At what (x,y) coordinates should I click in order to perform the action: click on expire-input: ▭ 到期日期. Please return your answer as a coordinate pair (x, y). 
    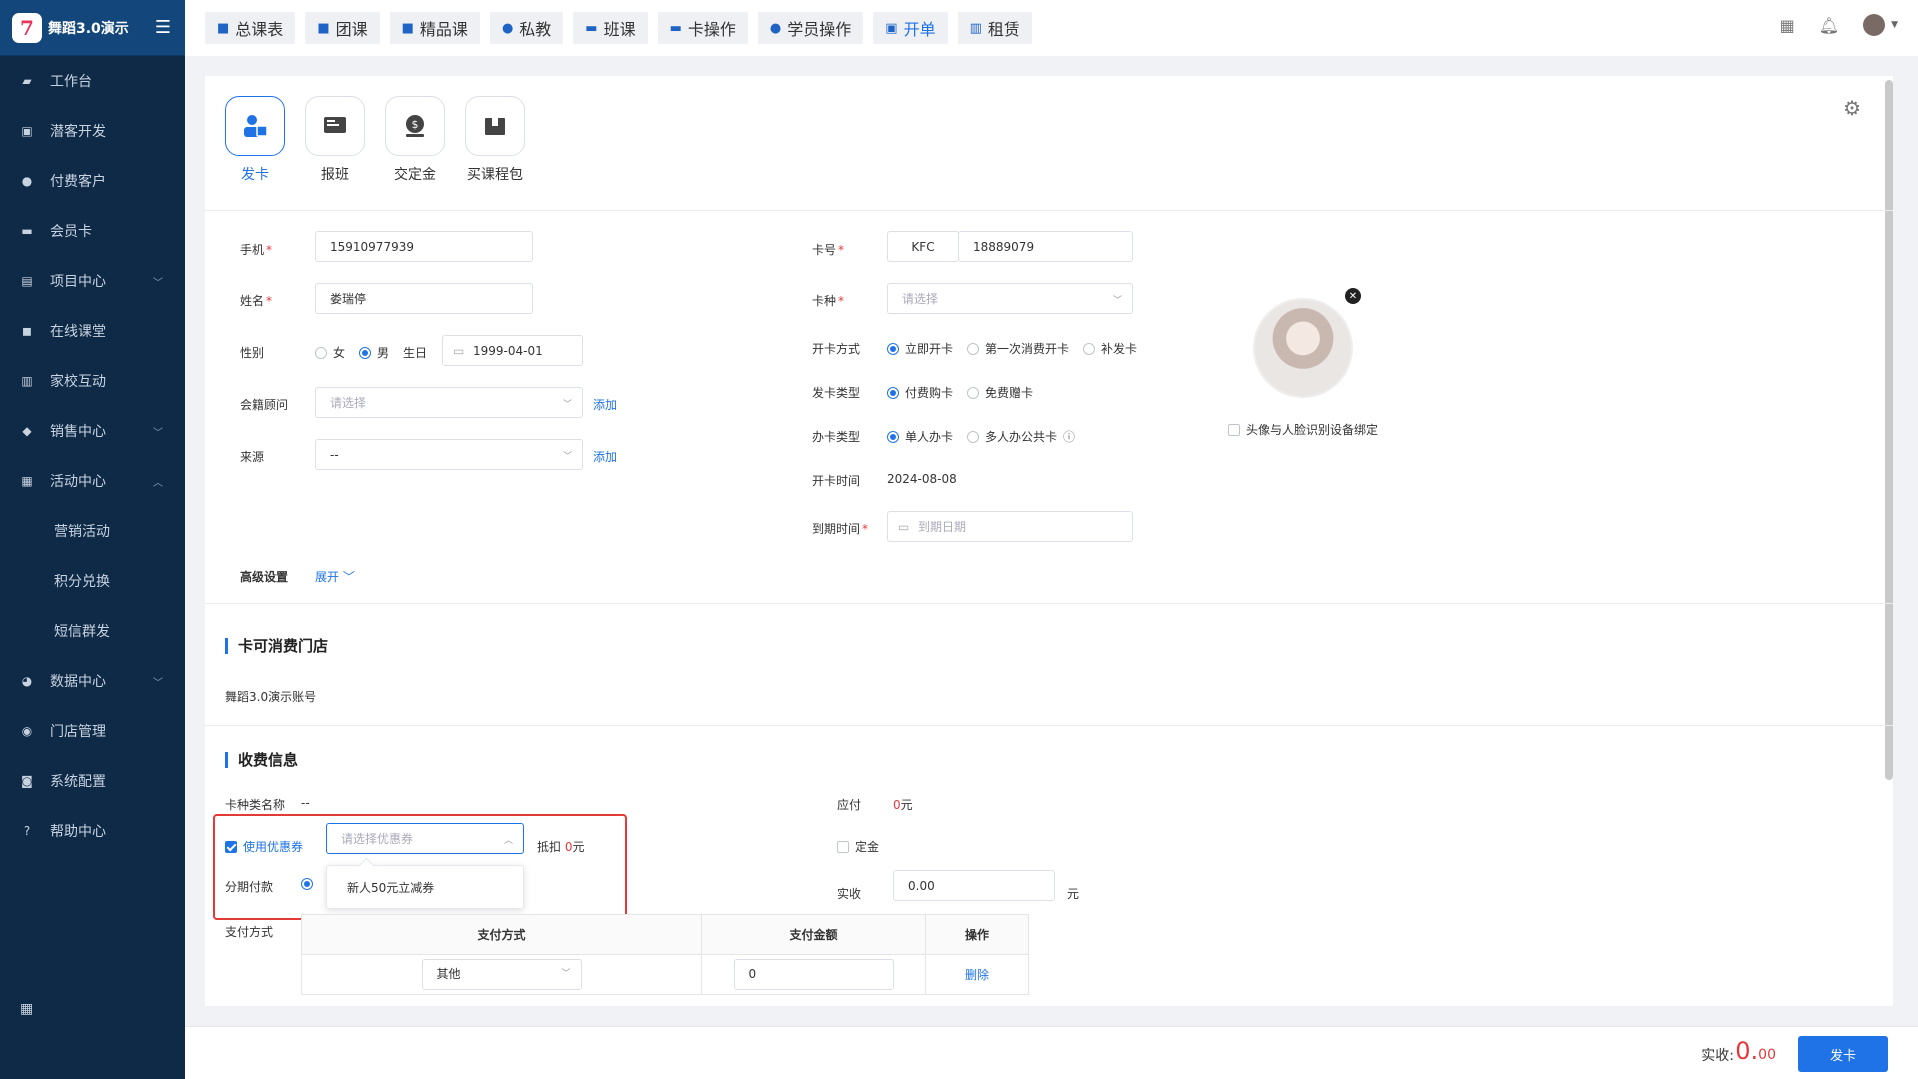
    Looking at the image, I should click on (1010, 526).